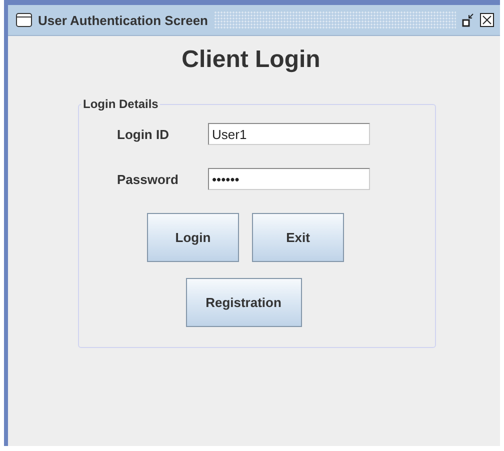  Describe the element at coordinates (24, 20) in the screenshot. I see `window-icon` at that location.